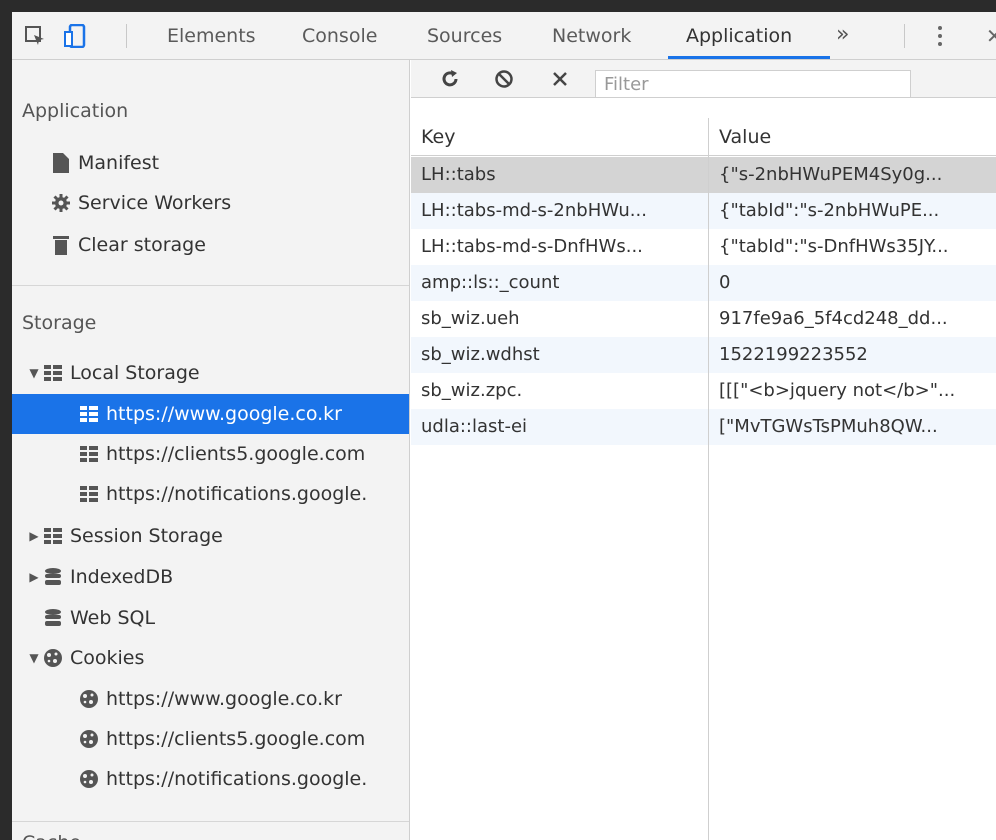  I want to click on clear-all-icon, so click(504, 79).